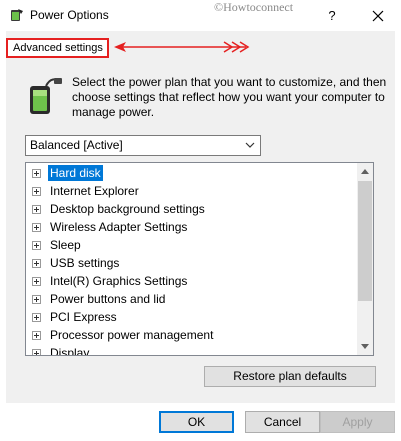 The image size is (401, 441). I want to click on watermark: ©Howtoconnect, so click(254, 7).